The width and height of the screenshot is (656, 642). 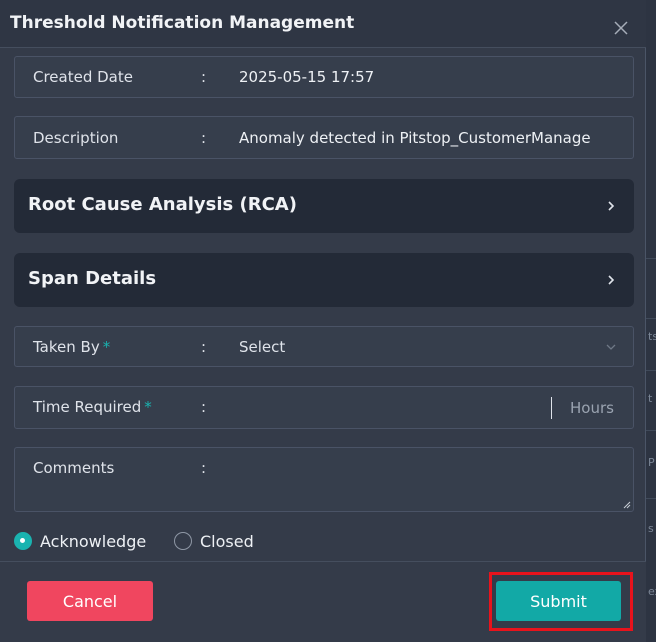 What do you see at coordinates (23, 541) in the screenshot?
I see `radio-checked-indicator` at bounding box center [23, 541].